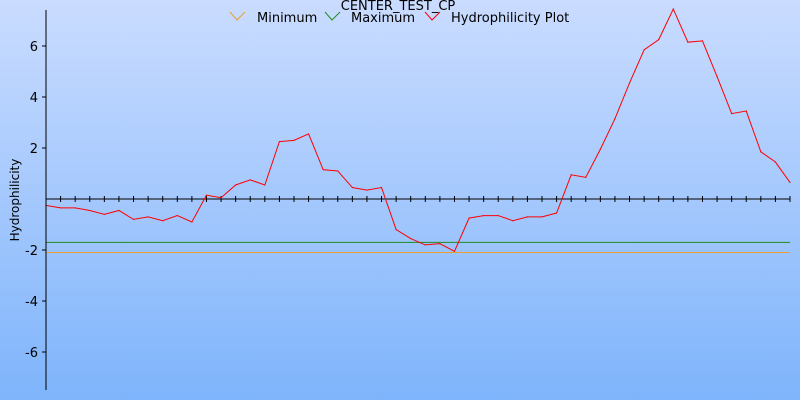 The image size is (800, 400). What do you see at coordinates (31, 353) in the screenshot?
I see `y-tick-label: -6` at bounding box center [31, 353].